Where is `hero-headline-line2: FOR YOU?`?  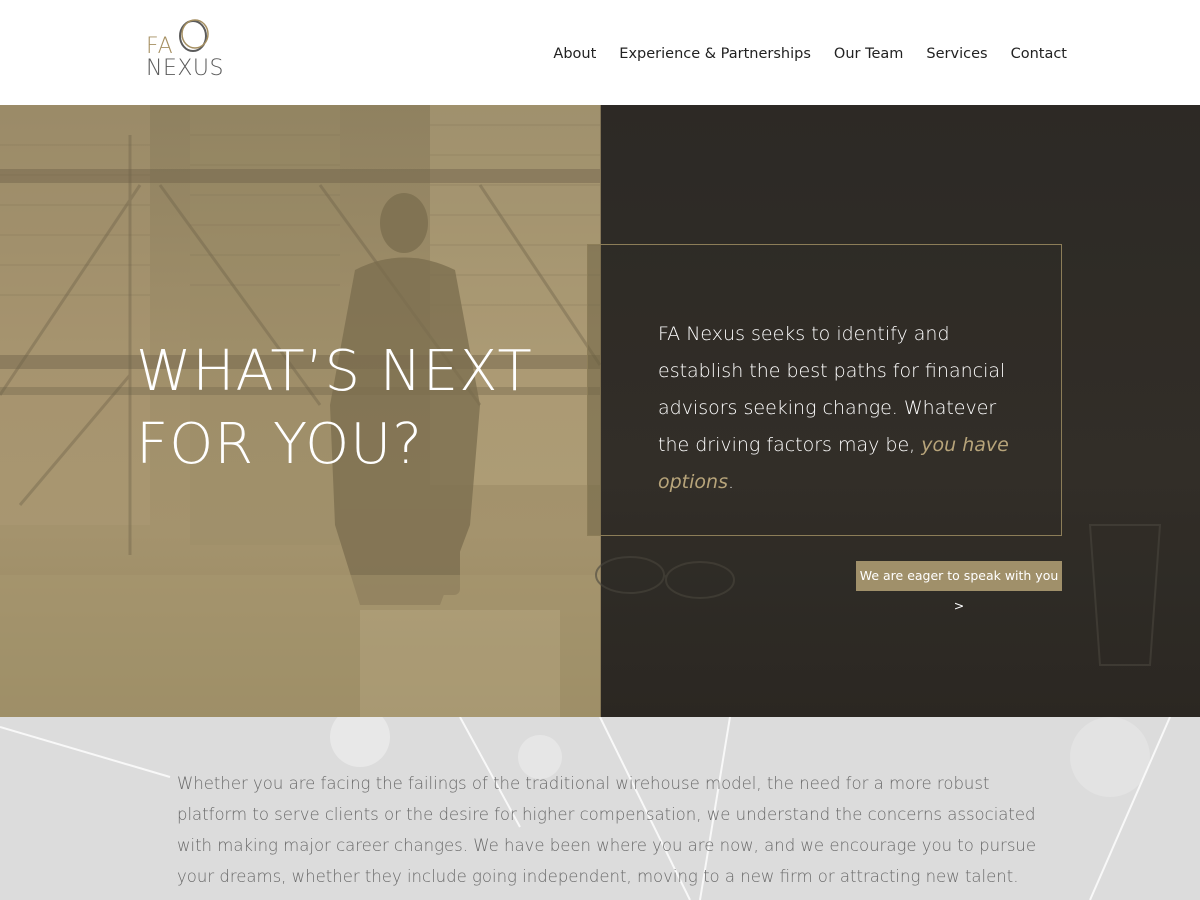 hero-headline-line2: FOR YOU? is located at coordinates (279, 444).